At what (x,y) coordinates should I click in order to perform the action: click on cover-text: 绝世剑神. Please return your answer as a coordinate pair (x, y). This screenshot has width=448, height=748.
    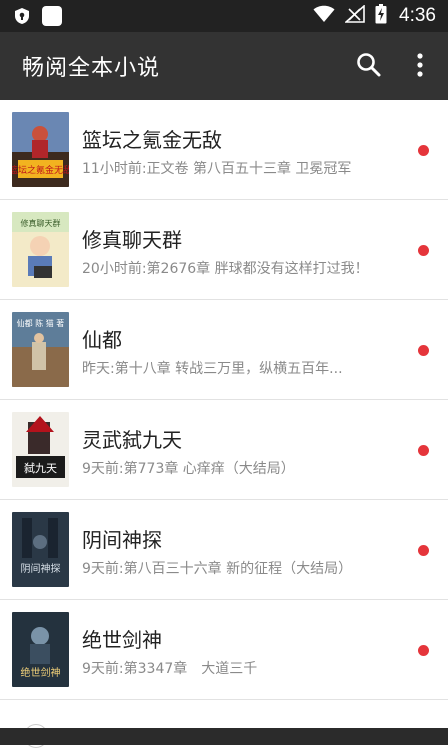
    Looking at the image, I should click on (41, 672).